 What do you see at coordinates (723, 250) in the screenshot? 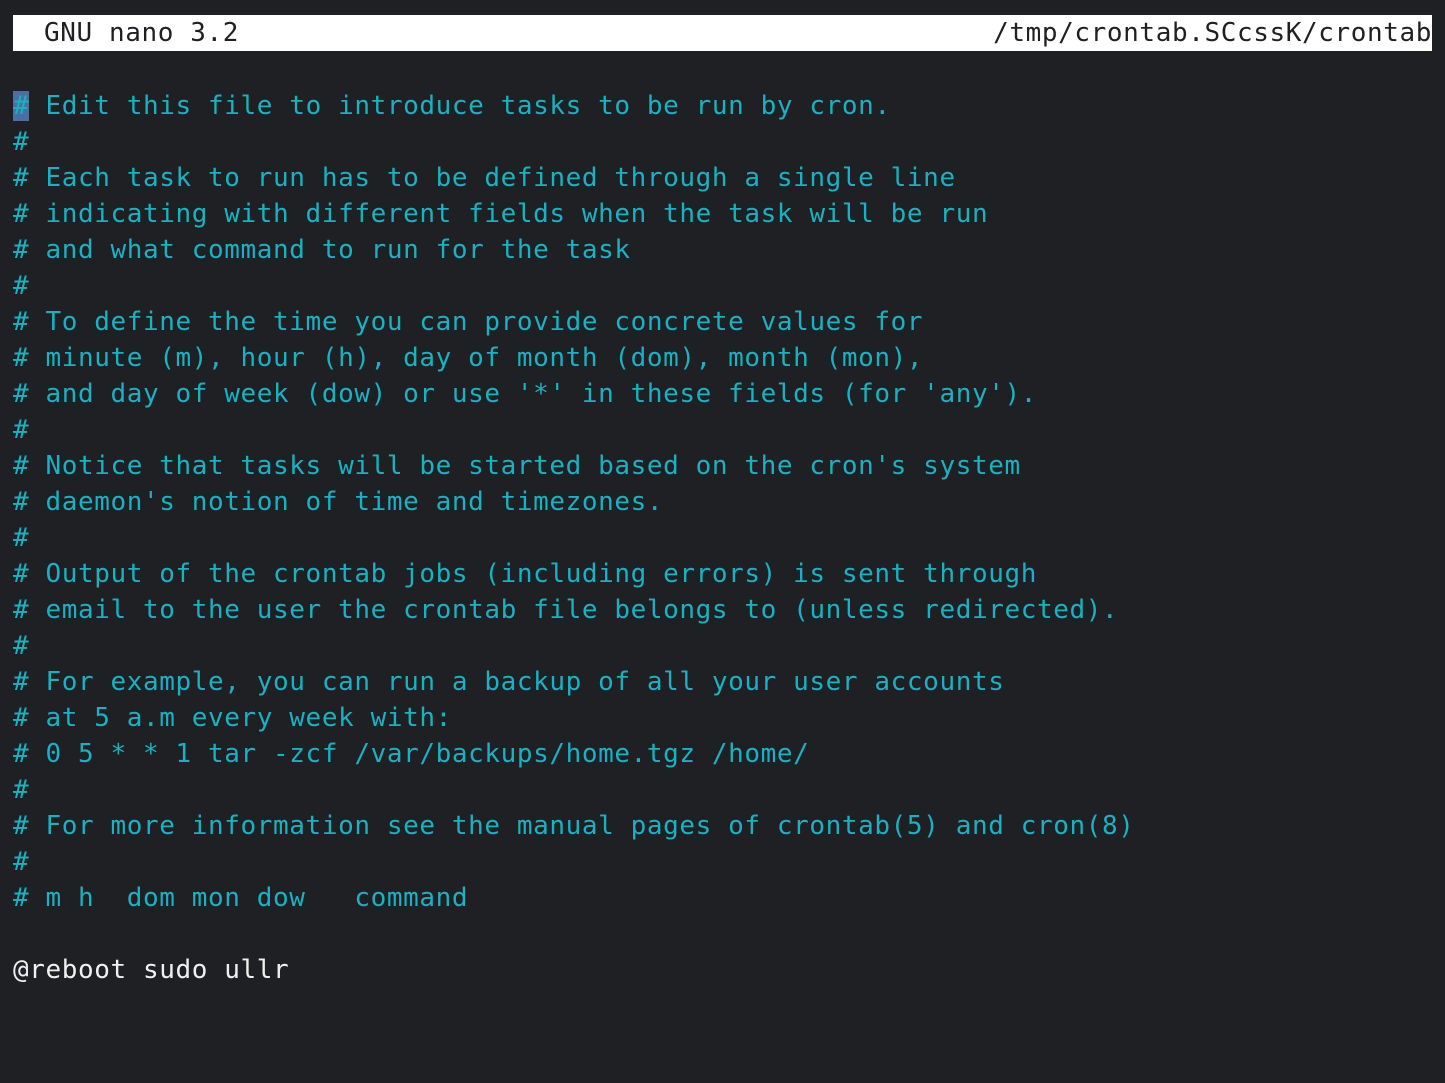
I see `editor-line-5: # and what command to run for the task` at bounding box center [723, 250].